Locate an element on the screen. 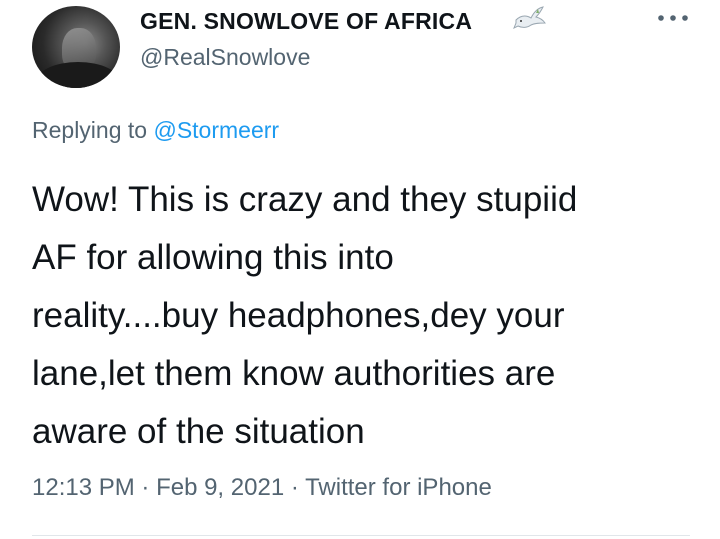 Image resolution: width=720 pixels, height=539 pixels. dove-icon is located at coordinates (529, 18).